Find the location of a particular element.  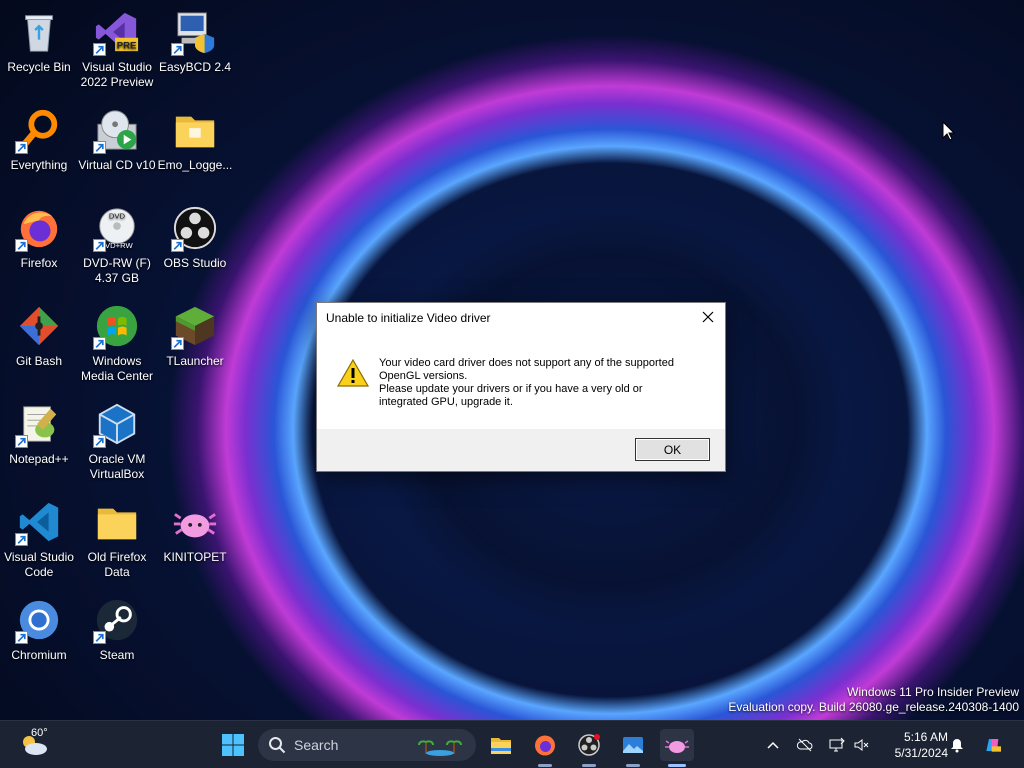

network-tray-button is located at coordinates (837, 745).